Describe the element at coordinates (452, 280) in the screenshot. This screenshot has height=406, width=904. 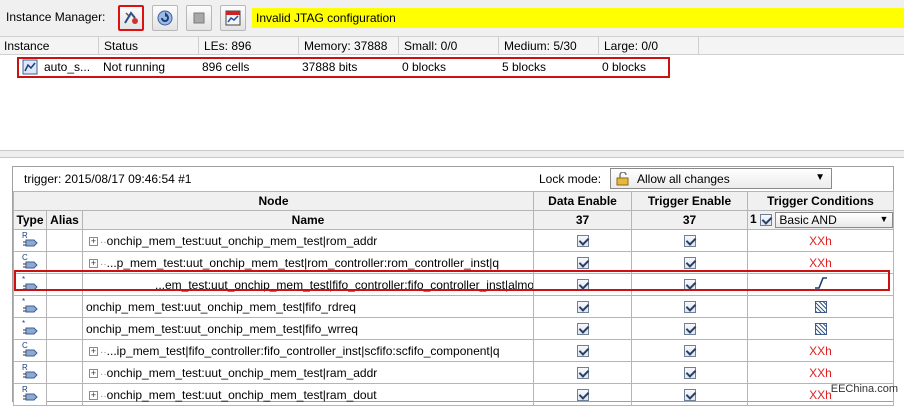
I see `highlighted-signal-row` at that location.